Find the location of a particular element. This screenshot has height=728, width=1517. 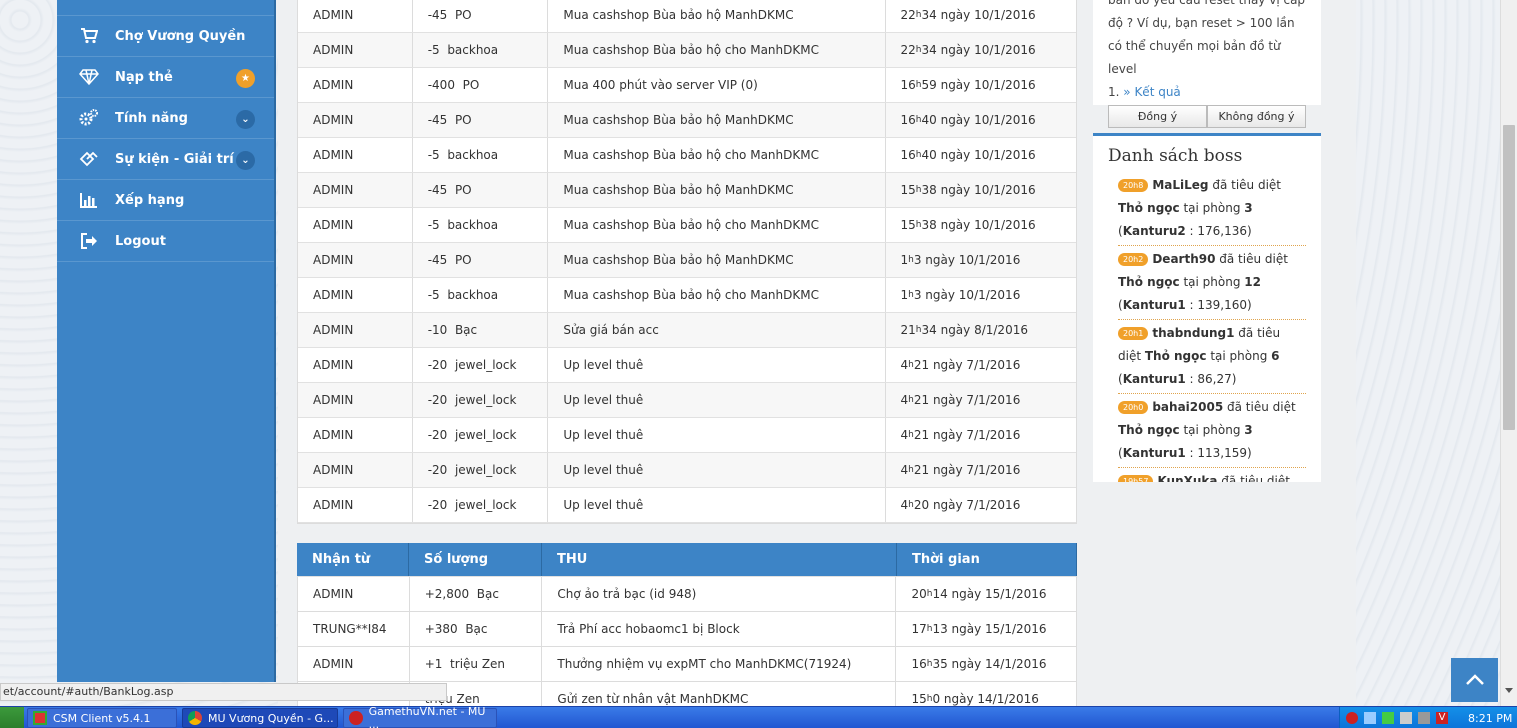

amount-cell: +1 triệu Zen is located at coordinates (476, 664).